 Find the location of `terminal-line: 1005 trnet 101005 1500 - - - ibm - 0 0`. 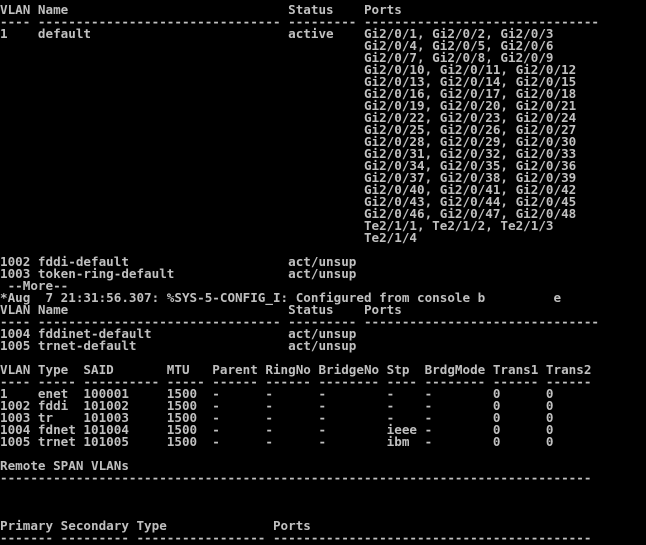

terminal-line: 1005 trnet 101005 1500 - - - ibm - 0 0 is located at coordinates (277, 441).